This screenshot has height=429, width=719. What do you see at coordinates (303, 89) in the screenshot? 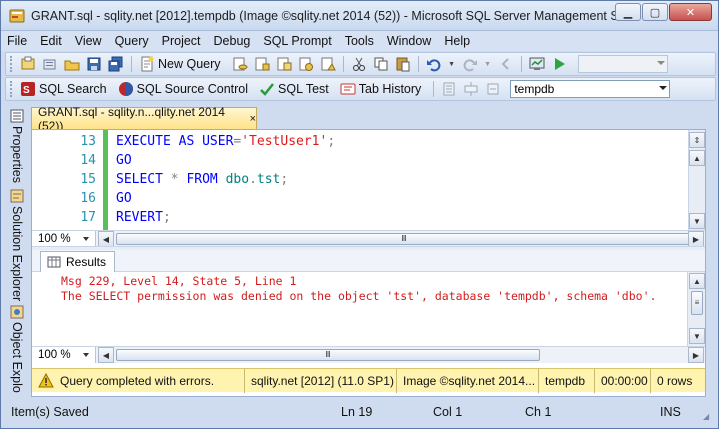
I see `sql-test-button: SQL Test` at bounding box center [303, 89].